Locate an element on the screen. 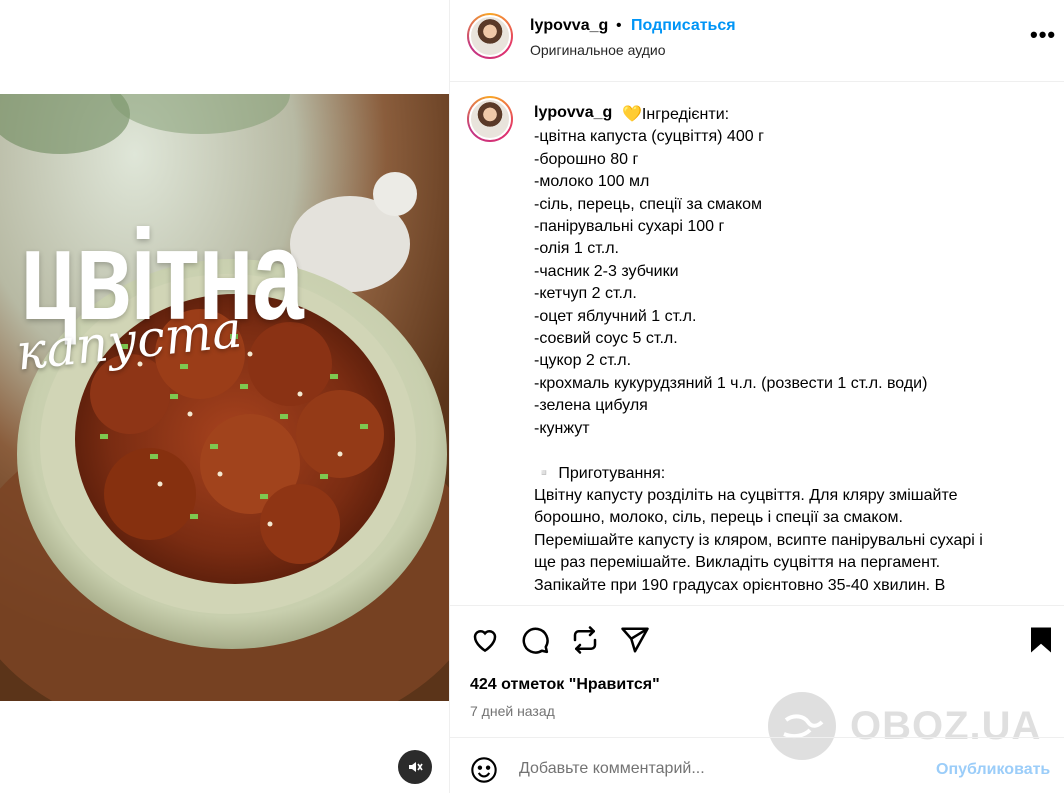 This screenshot has height=793, width=1064. mute-button is located at coordinates (415, 767).